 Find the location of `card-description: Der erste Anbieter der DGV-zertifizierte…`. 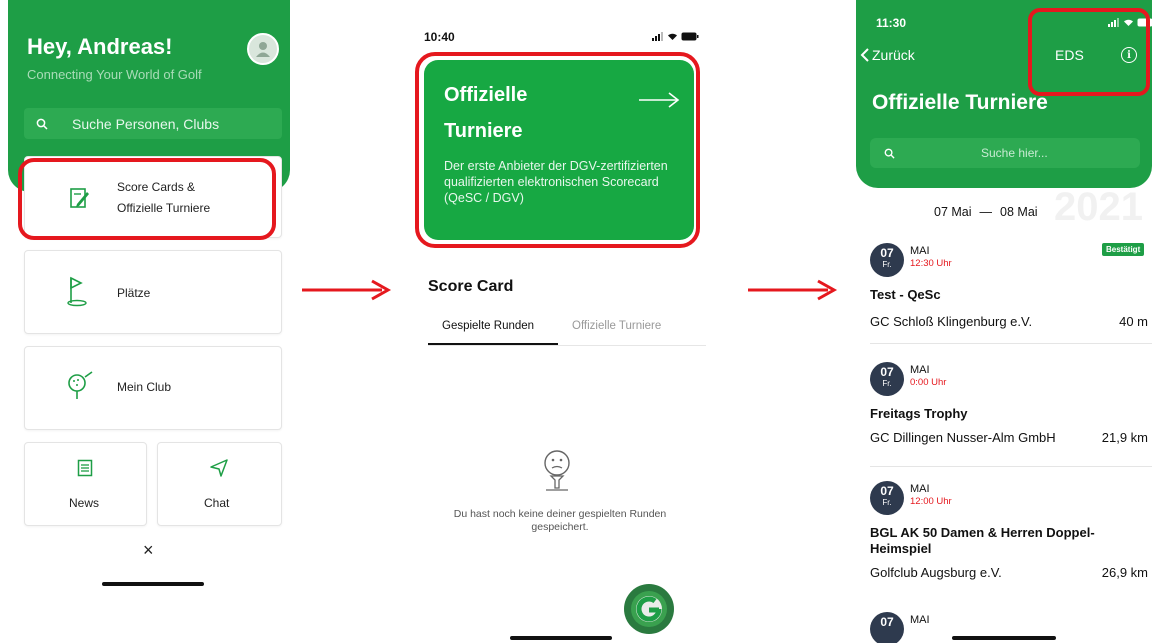

card-description: Der erste Anbieter der DGV-zertifizierte… is located at coordinates (556, 182).